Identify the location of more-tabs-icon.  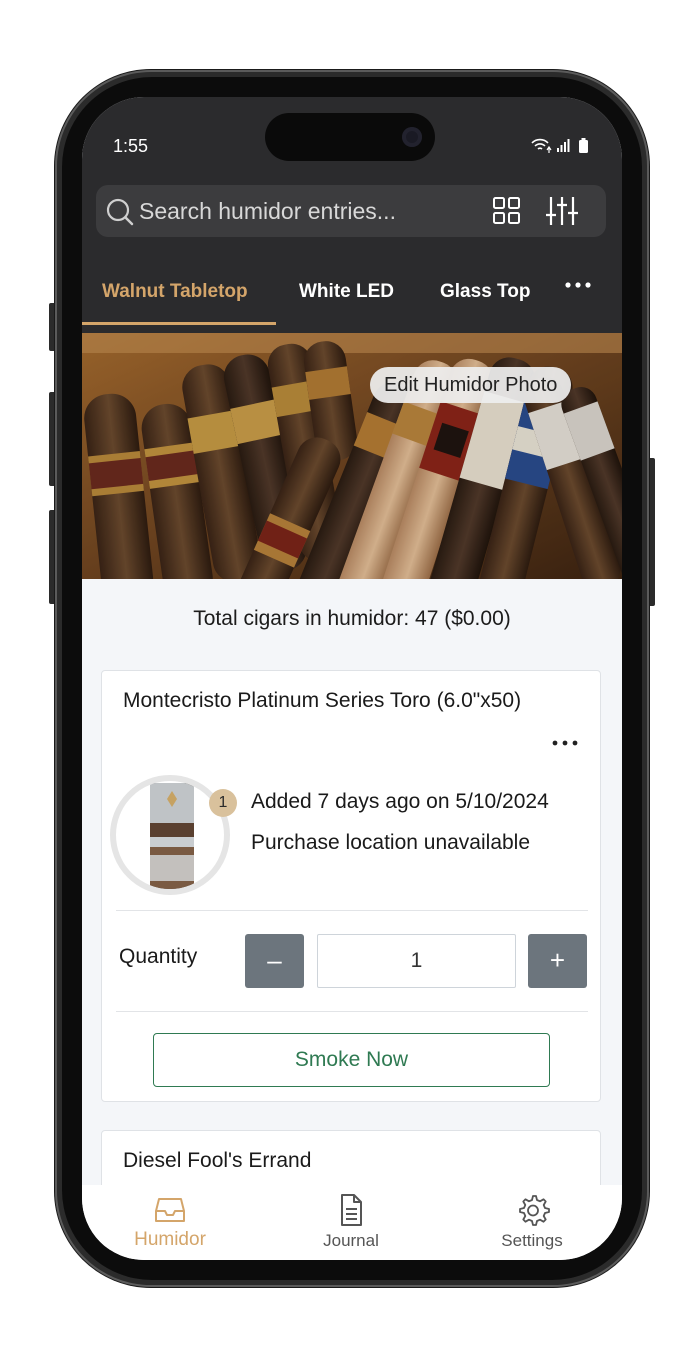
(578, 287).